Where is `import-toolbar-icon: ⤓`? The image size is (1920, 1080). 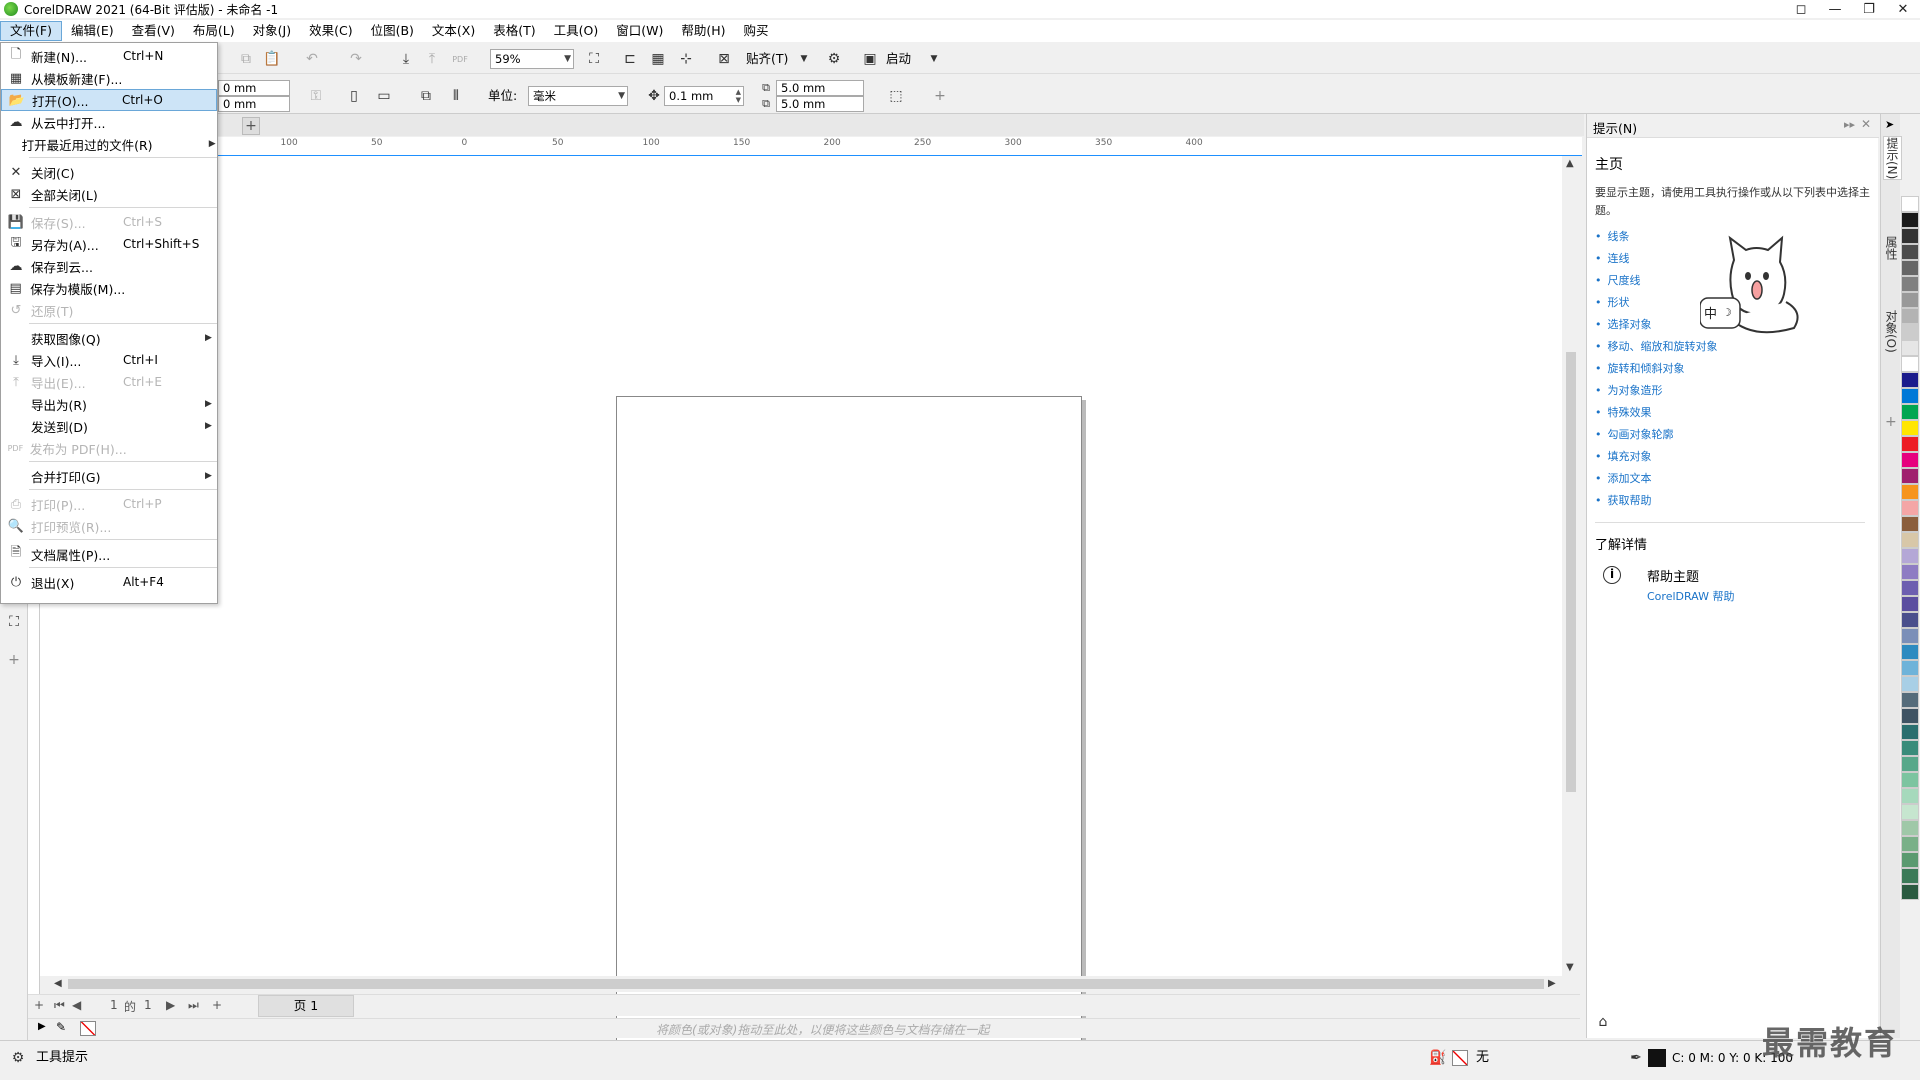 import-toolbar-icon: ⤓ is located at coordinates (406, 59).